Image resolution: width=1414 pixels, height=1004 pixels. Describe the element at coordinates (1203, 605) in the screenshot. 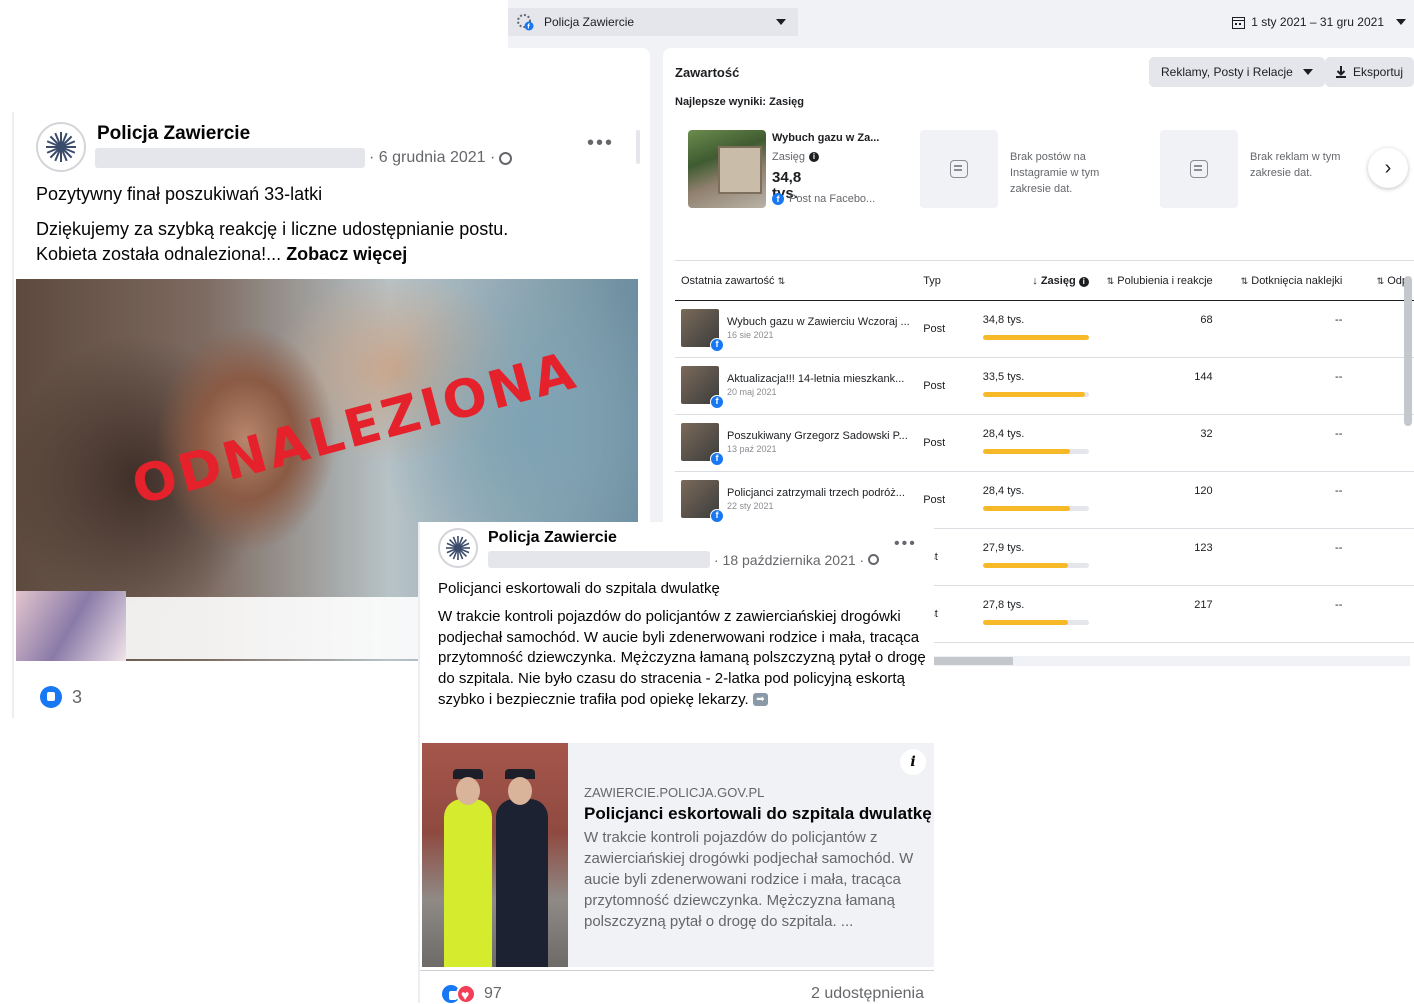

I see `likes-value: 217` at that location.